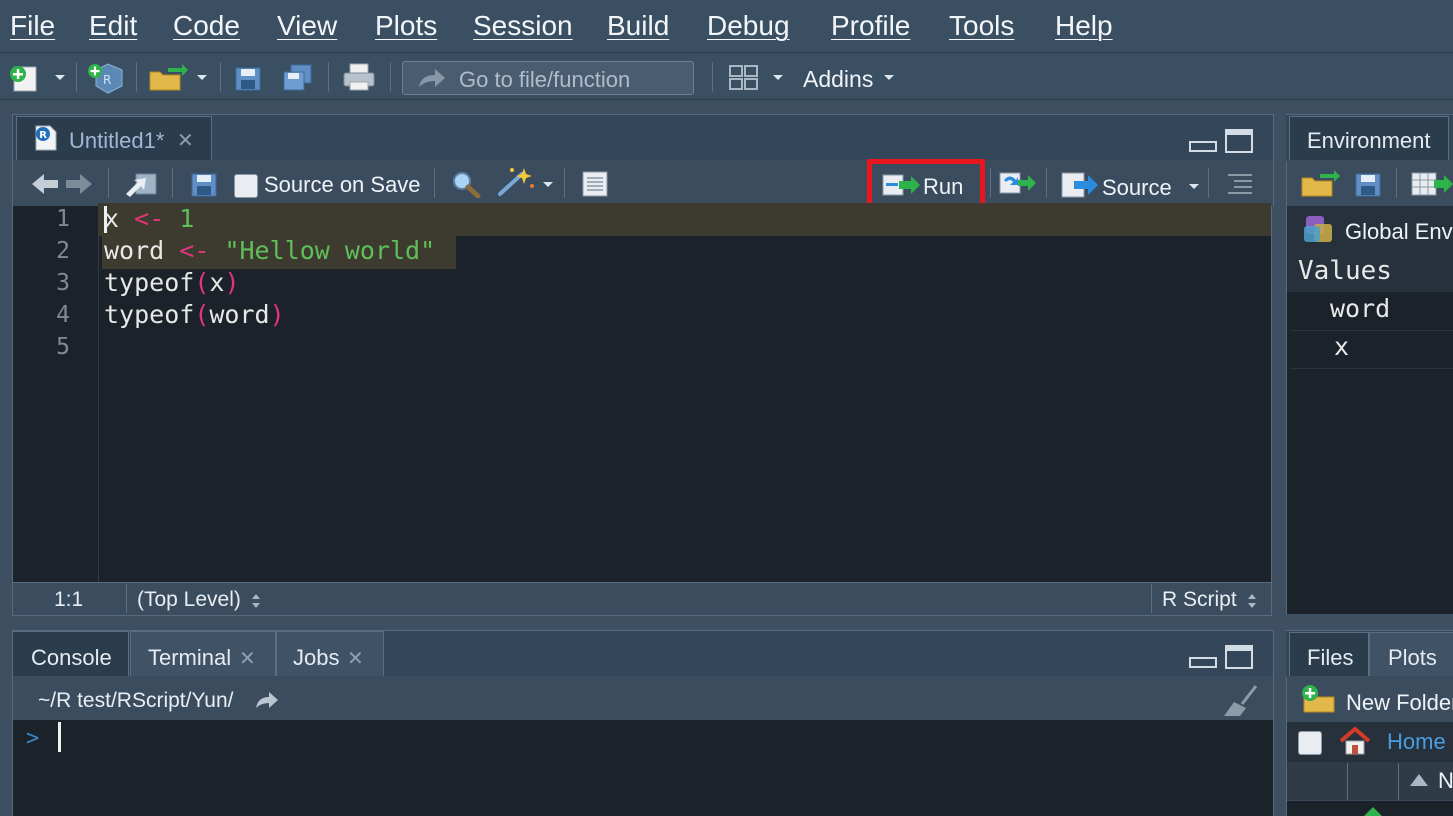  I want to click on up-down-icon, so click(1252, 601).